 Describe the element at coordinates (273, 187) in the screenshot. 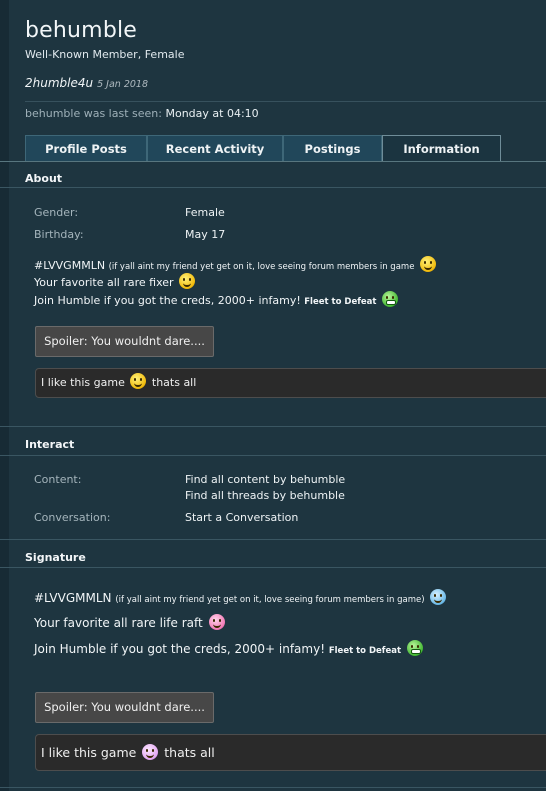

I see `about-rule` at that location.